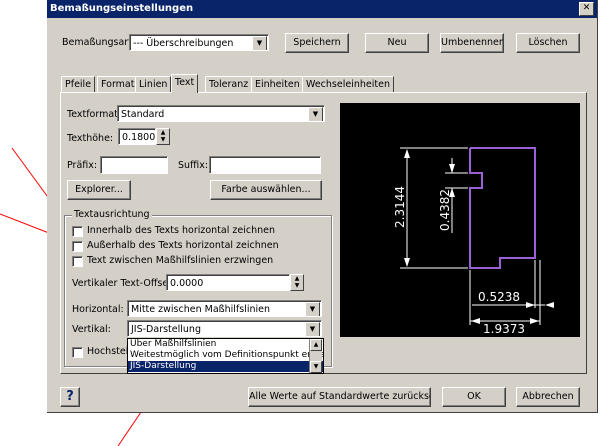 This screenshot has height=446, width=601. I want to click on horizontal-label: Horizontal:, so click(98, 309).